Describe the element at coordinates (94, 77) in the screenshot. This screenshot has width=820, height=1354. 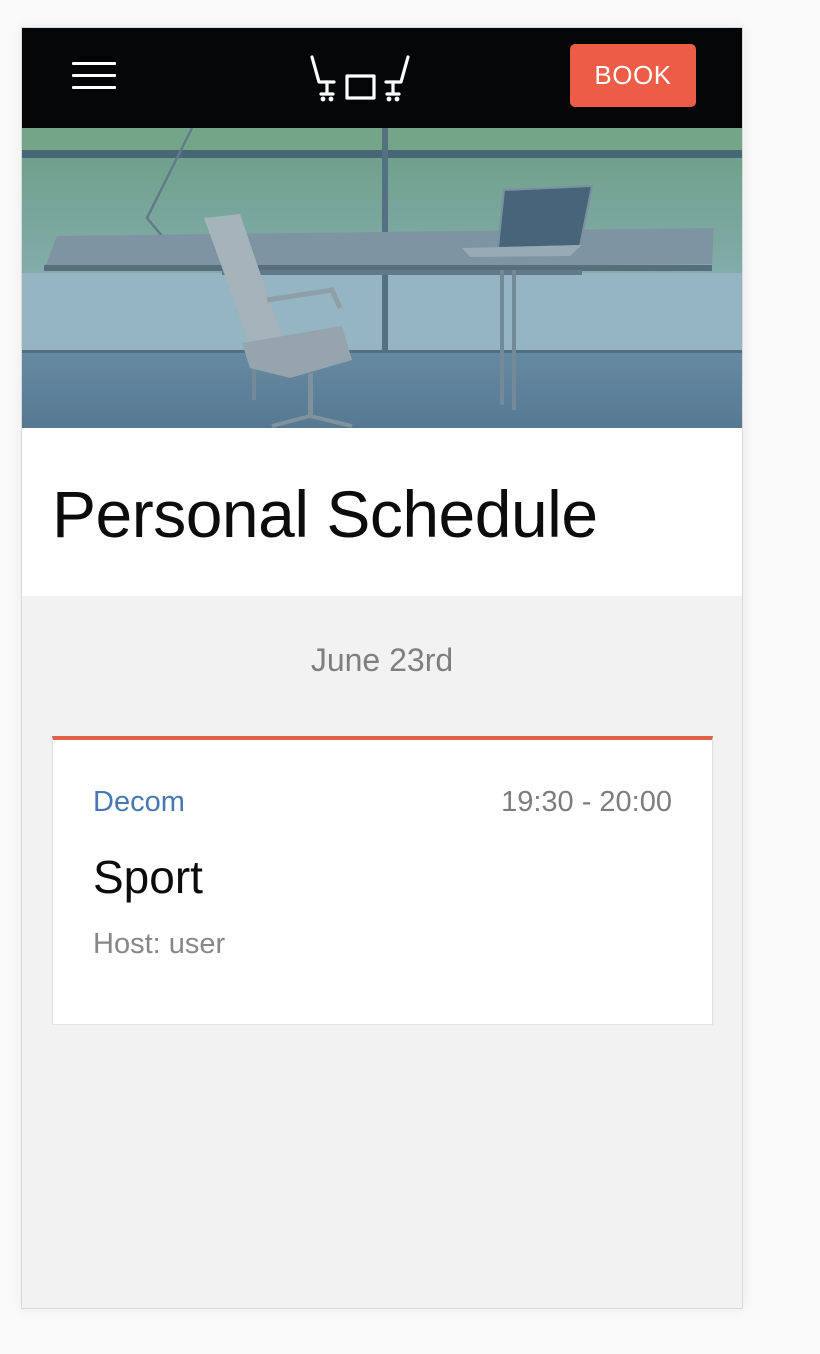
I see `hamburger-menu-icon` at that location.